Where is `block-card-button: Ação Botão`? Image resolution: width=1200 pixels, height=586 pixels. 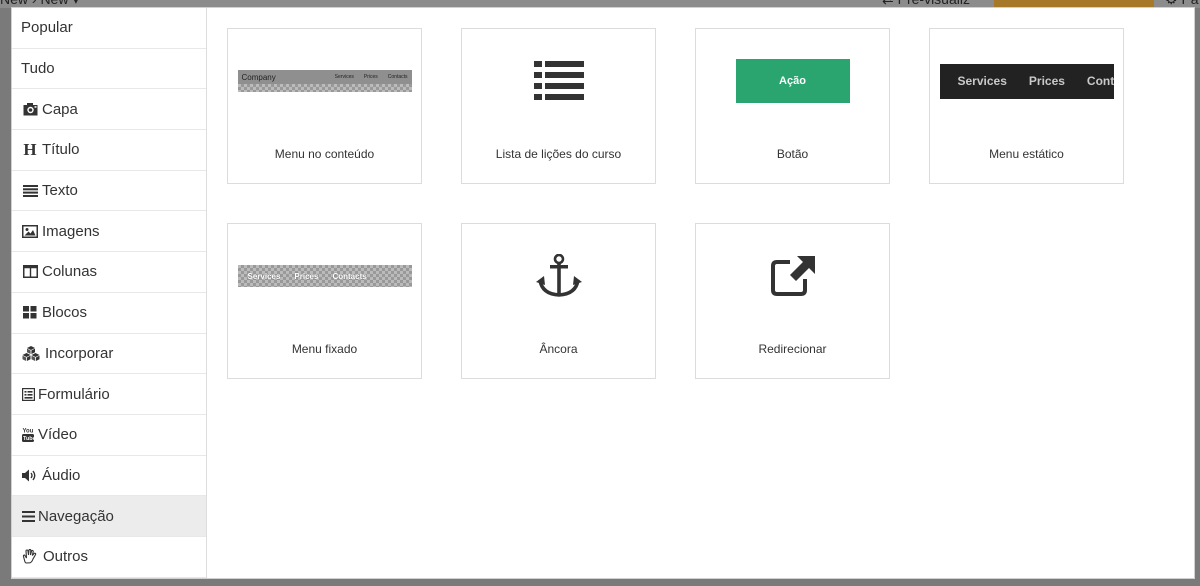
block-card-button: Ação Botão is located at coordinates (792, 106).